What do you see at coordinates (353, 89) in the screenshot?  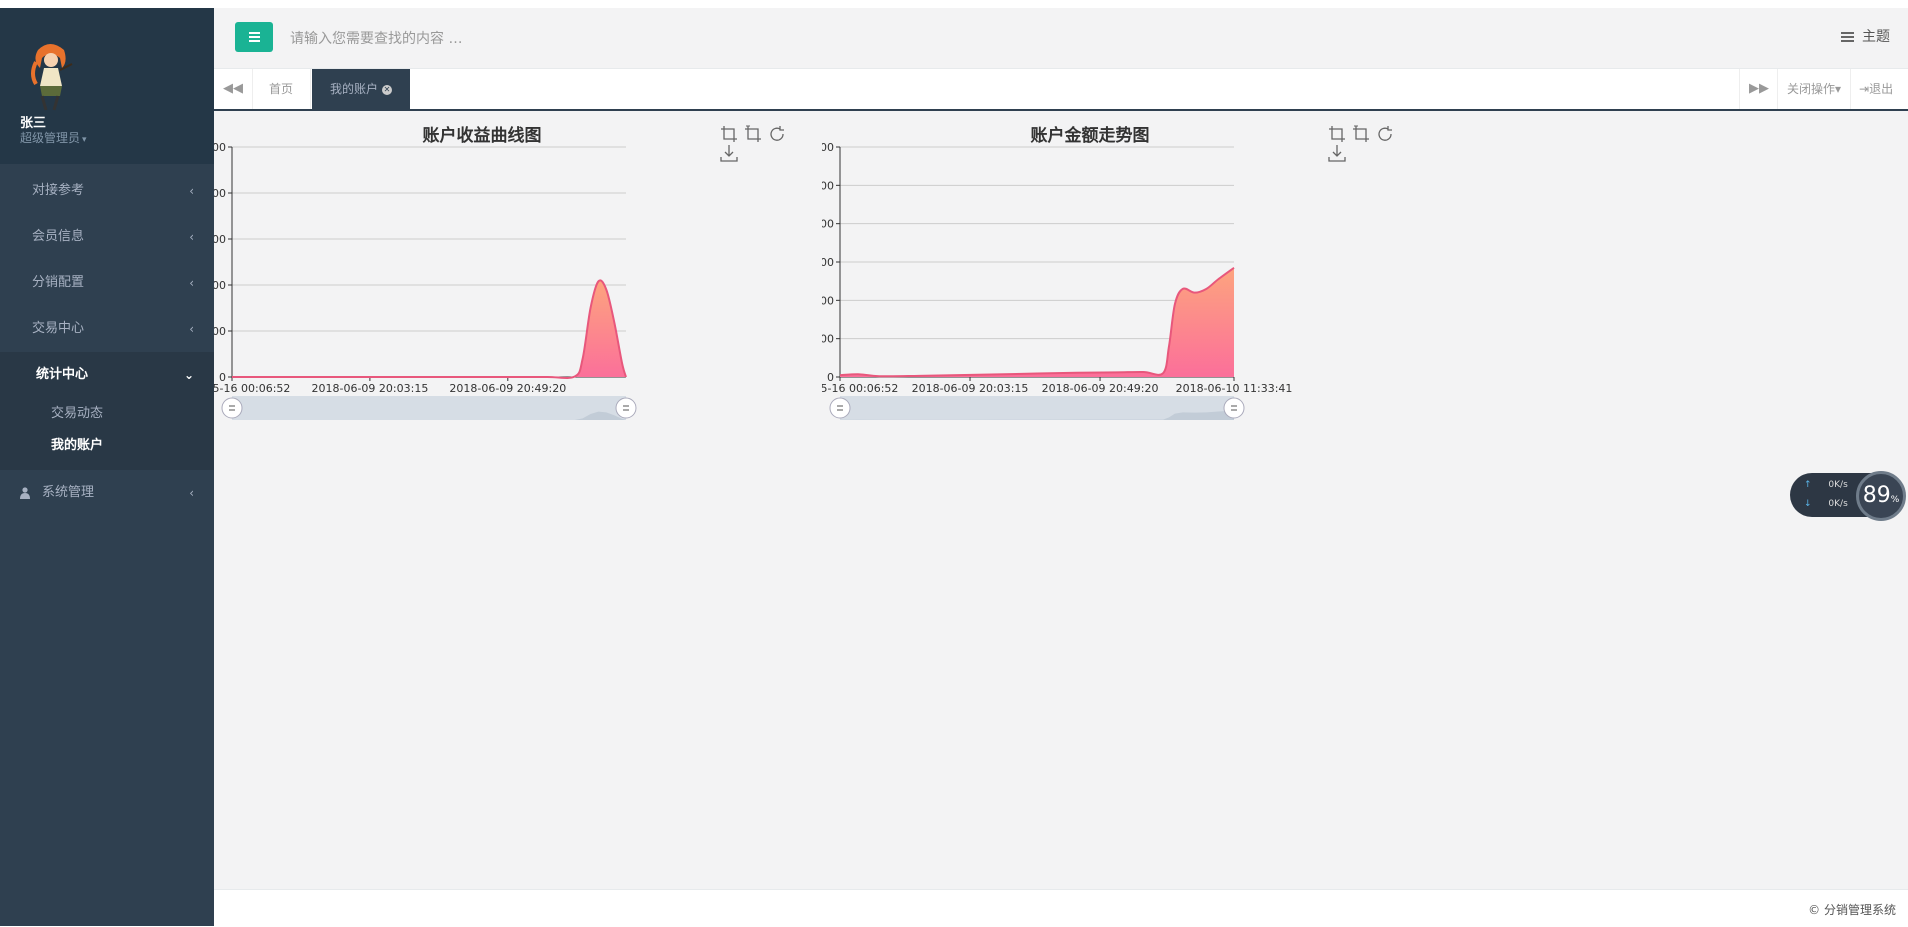 I see `tab-label: 我的账户` at bounding box center [353, 89].